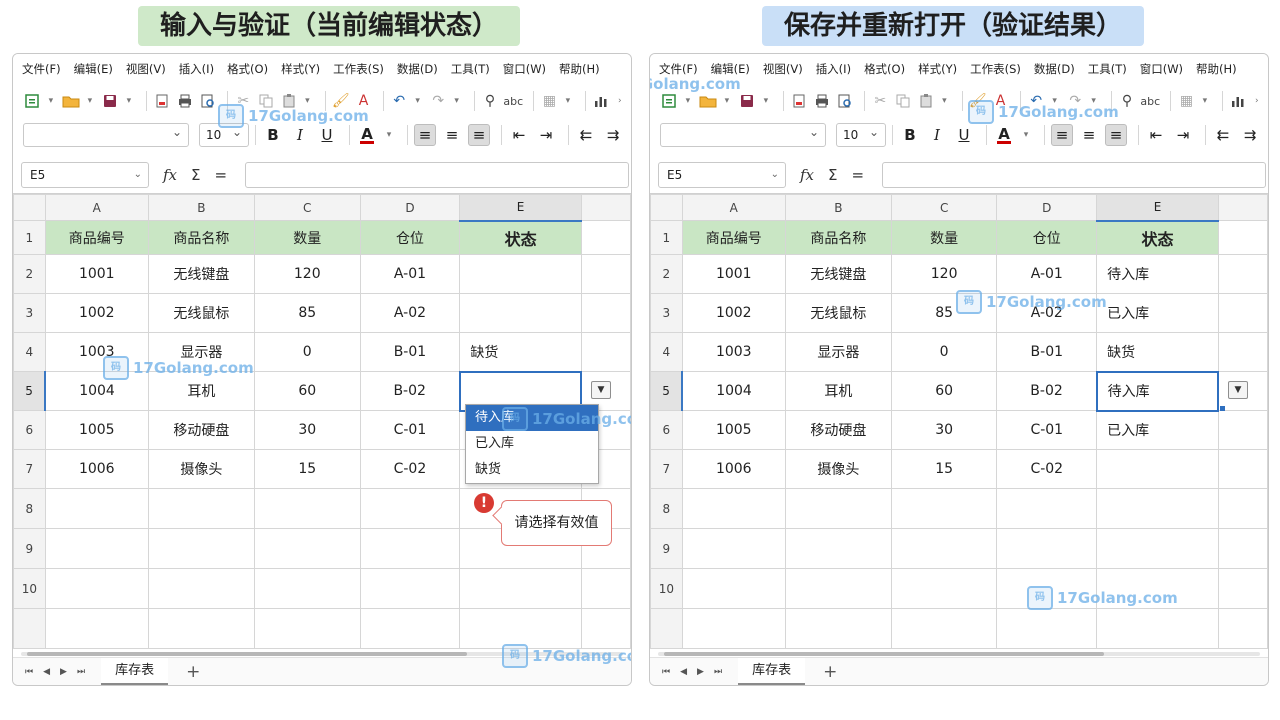 This screenshot has height=720, width=1280. What do you see at coordinates (46, 672) in the screenshot?
I see `prev-sheet-icon: ◀` at bounding box center [46, 672].